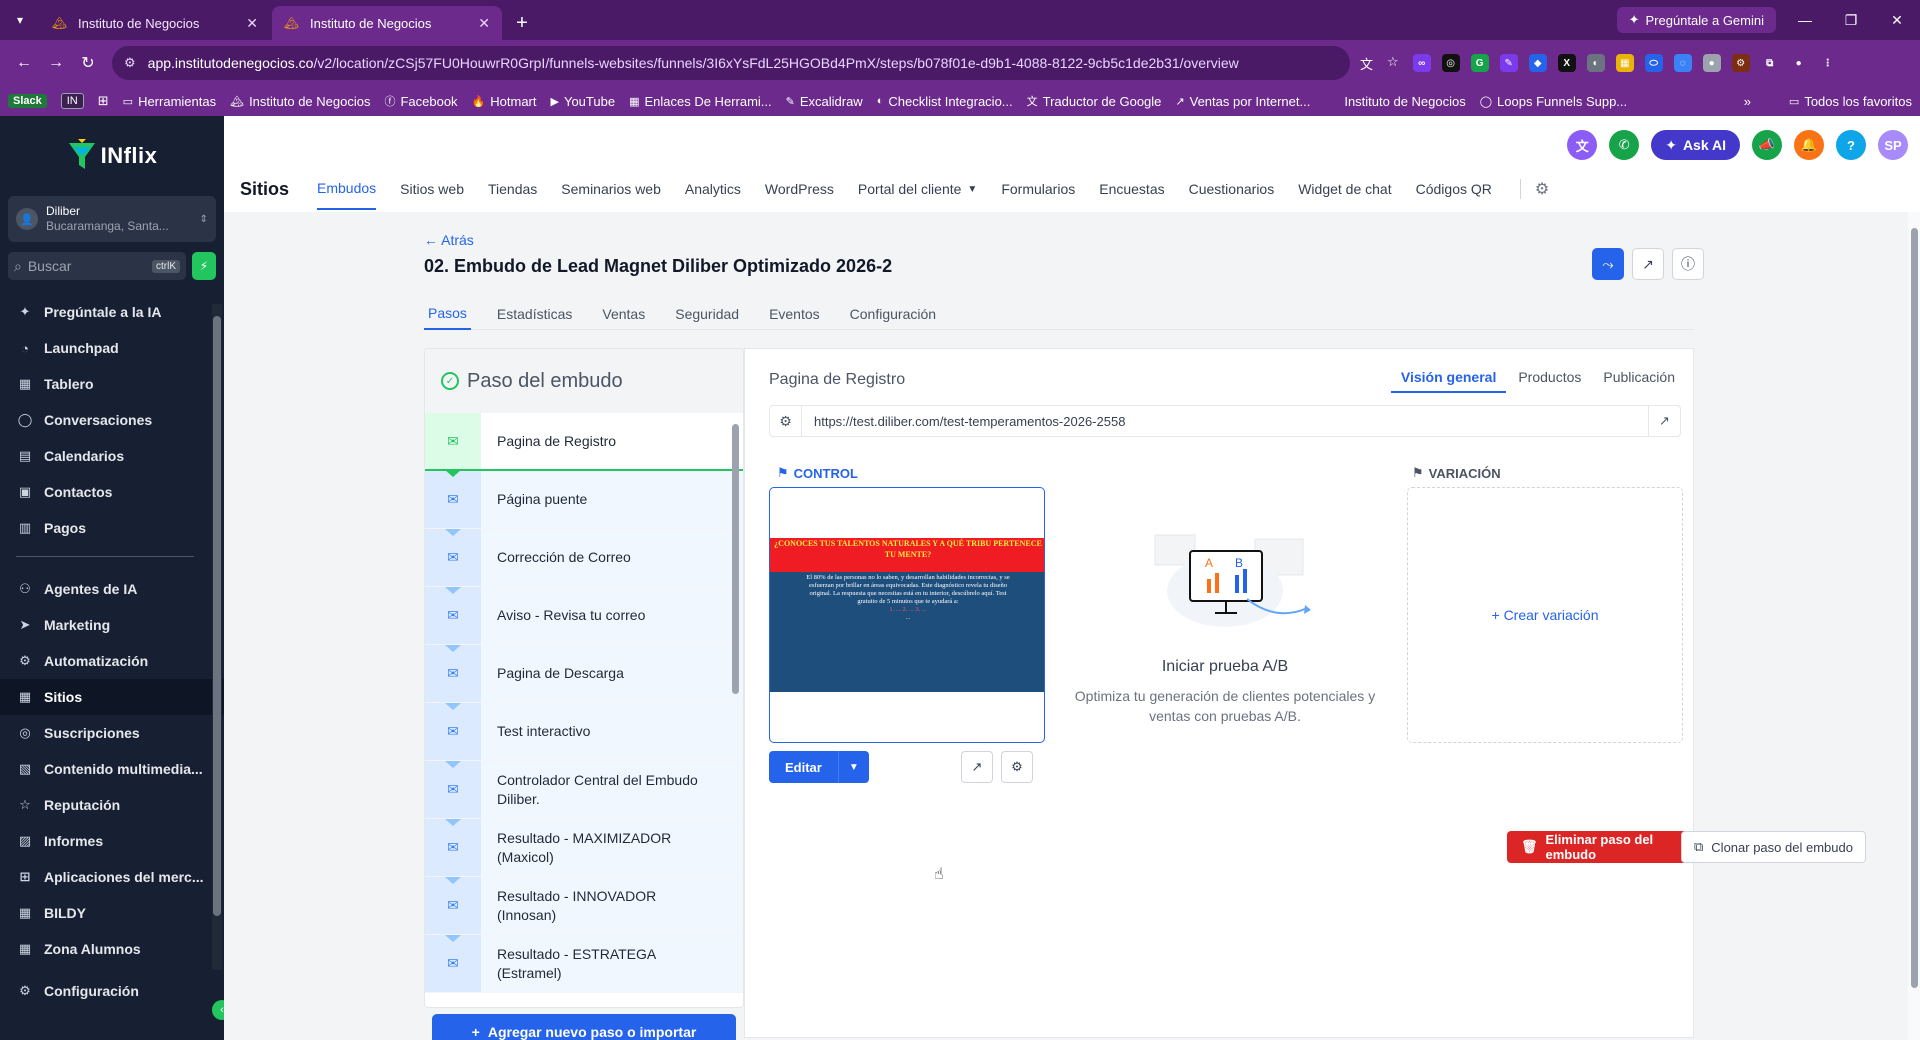  What do you see at coordinates (112, 991) in the screenshot?
I see `sidebar-item-configuracion: ⚙ Configuración` at bounding box center [112, 991].